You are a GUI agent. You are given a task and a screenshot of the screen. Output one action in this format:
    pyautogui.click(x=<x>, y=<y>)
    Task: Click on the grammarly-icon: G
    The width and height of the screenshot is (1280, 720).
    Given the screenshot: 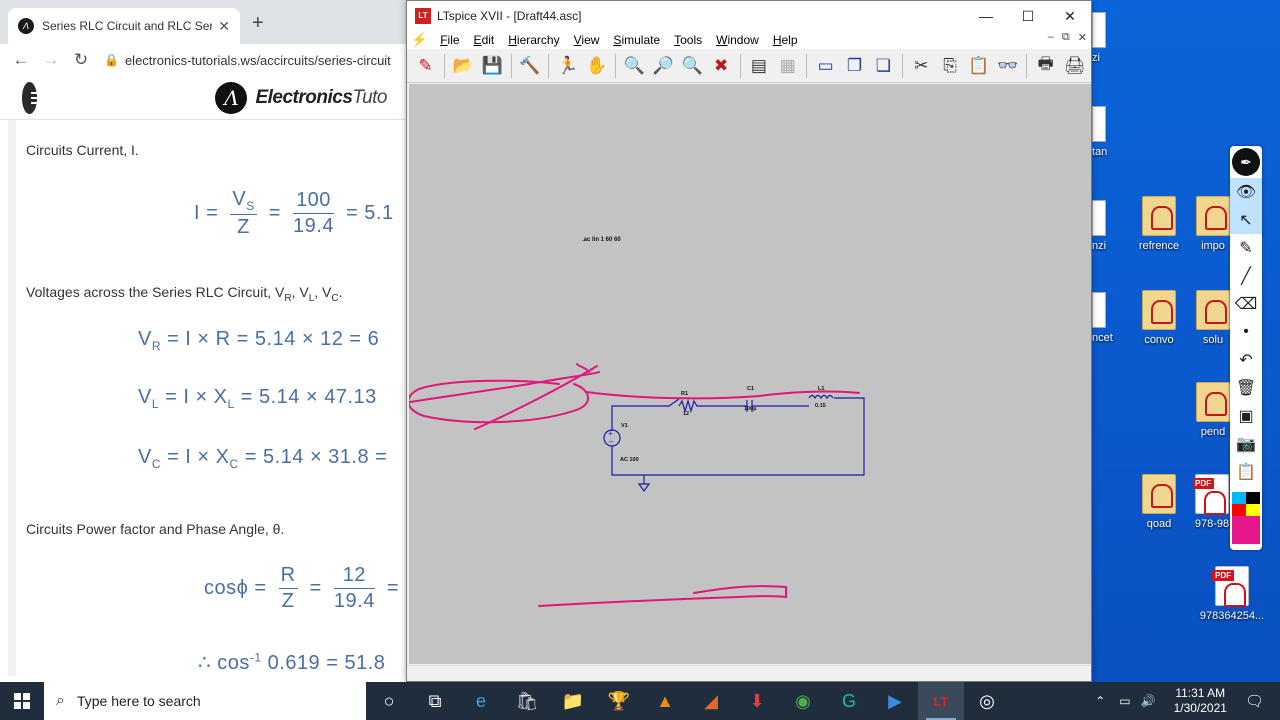 What is the action you would take?
    pyautogui.click(x=849, y=701)
    